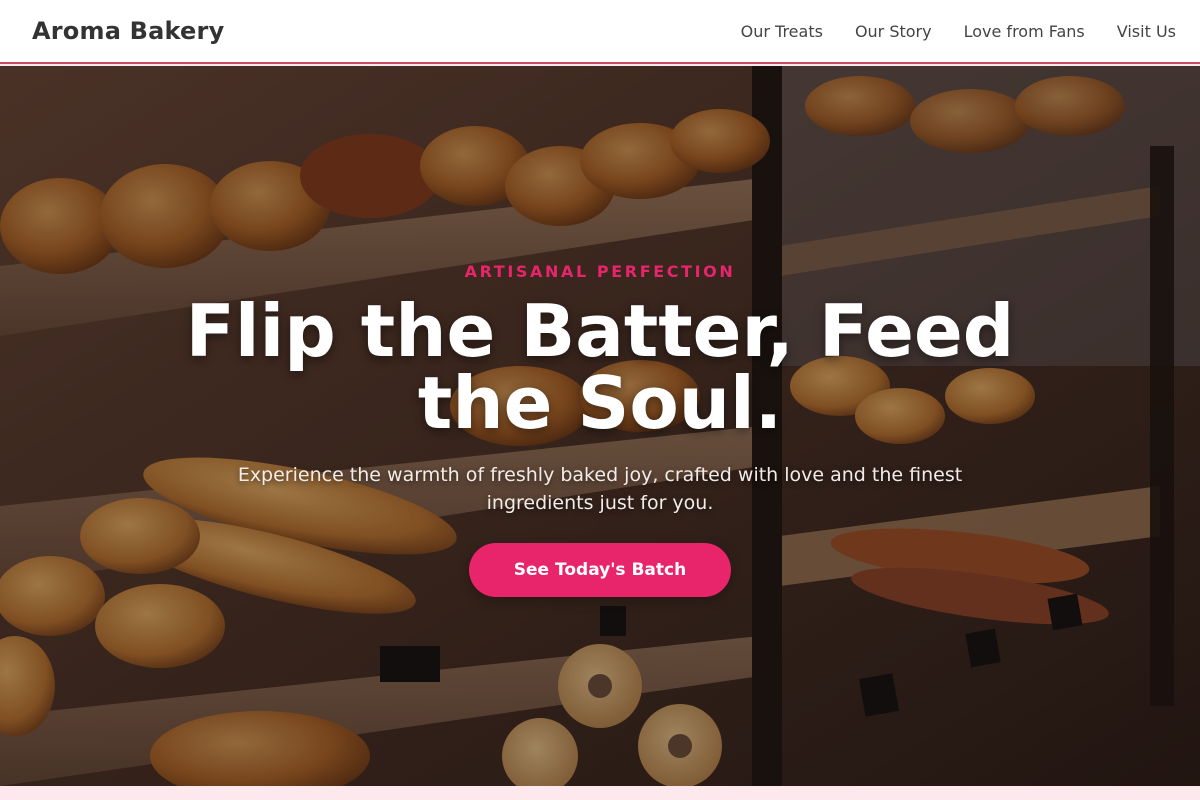 This screenshot has height=800, width=1200. What do you see at coordinates (600, 271) in the screenshot?
I see `hero-eyebrow: ARTISANAL PERFECTION` at bounding box center [600, 271].